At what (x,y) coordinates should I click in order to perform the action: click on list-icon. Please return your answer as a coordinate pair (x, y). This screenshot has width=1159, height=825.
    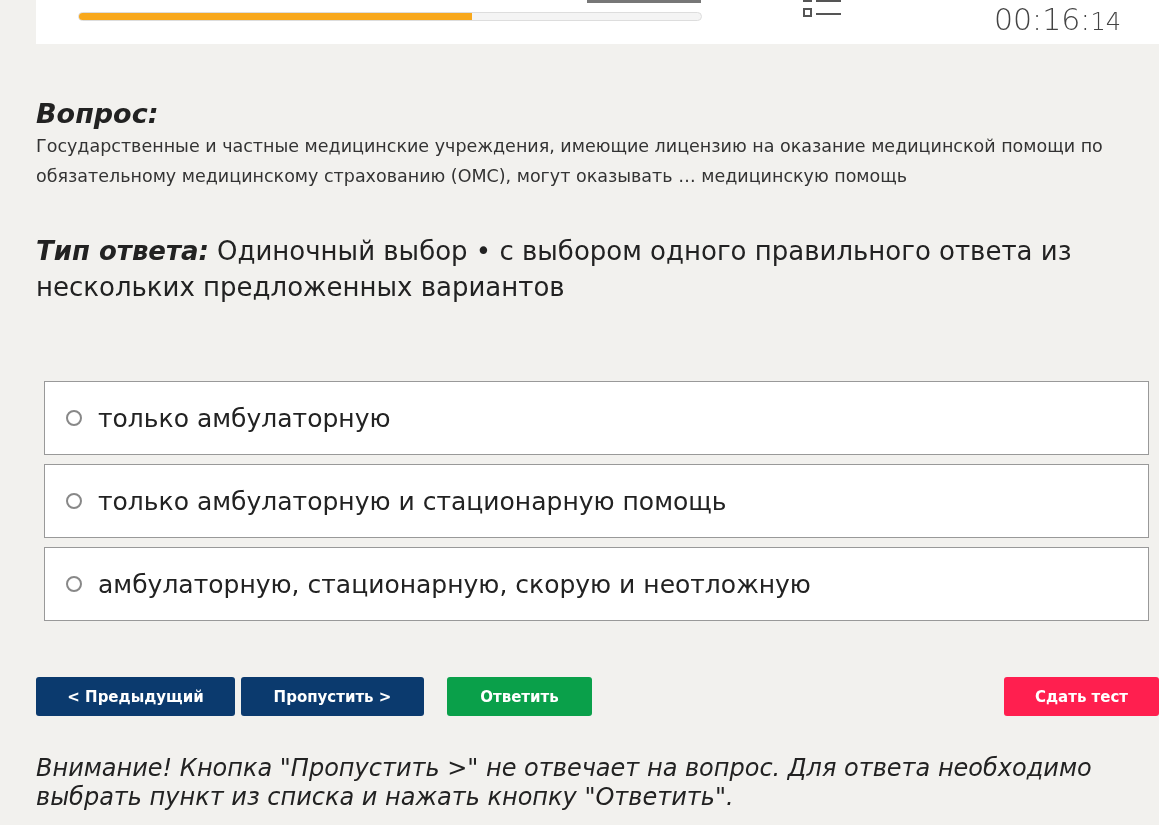
    Looking at the image, I should click on (822, 9).